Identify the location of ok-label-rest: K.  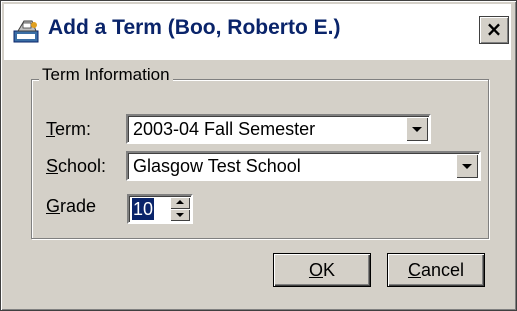
(329, 270).